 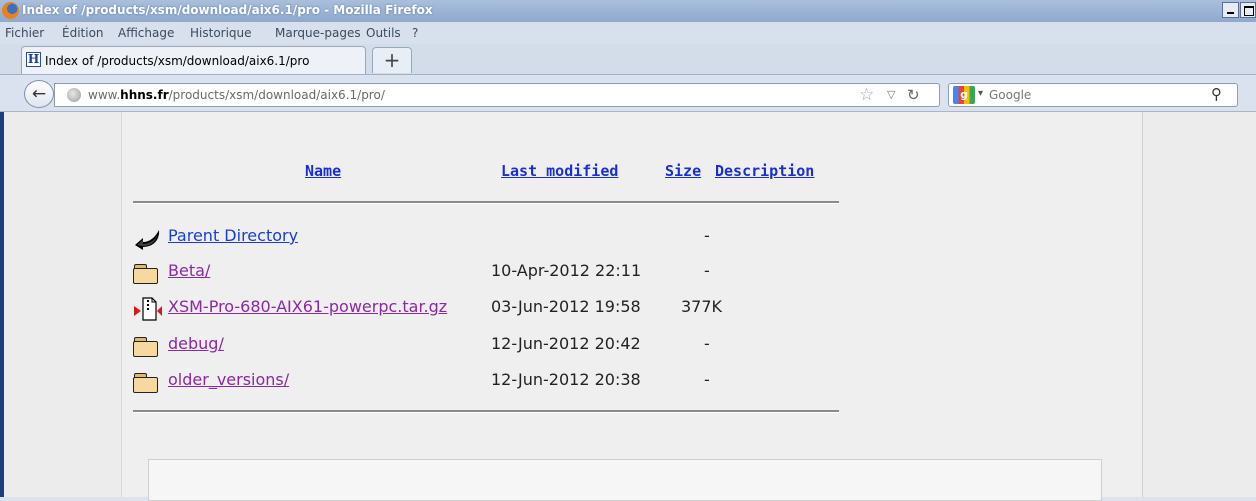 I want to click on bookmark-star-icon: ☆, so click(x=866, y=95).